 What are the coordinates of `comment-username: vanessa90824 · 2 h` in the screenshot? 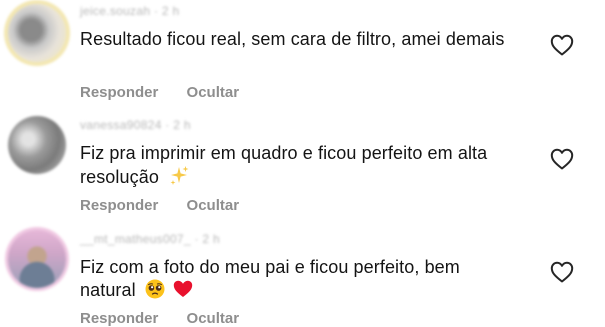 It's located at (135, 125).